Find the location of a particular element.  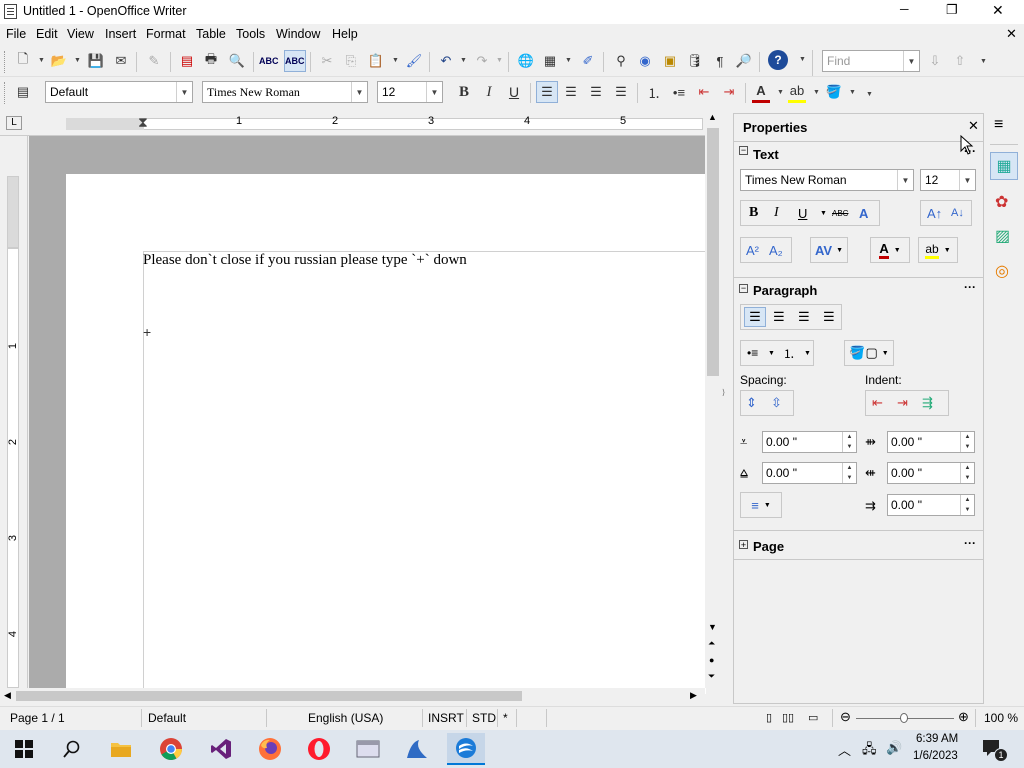

hanging-indent-icon: ⇶ is located at coordinates (927, 403).